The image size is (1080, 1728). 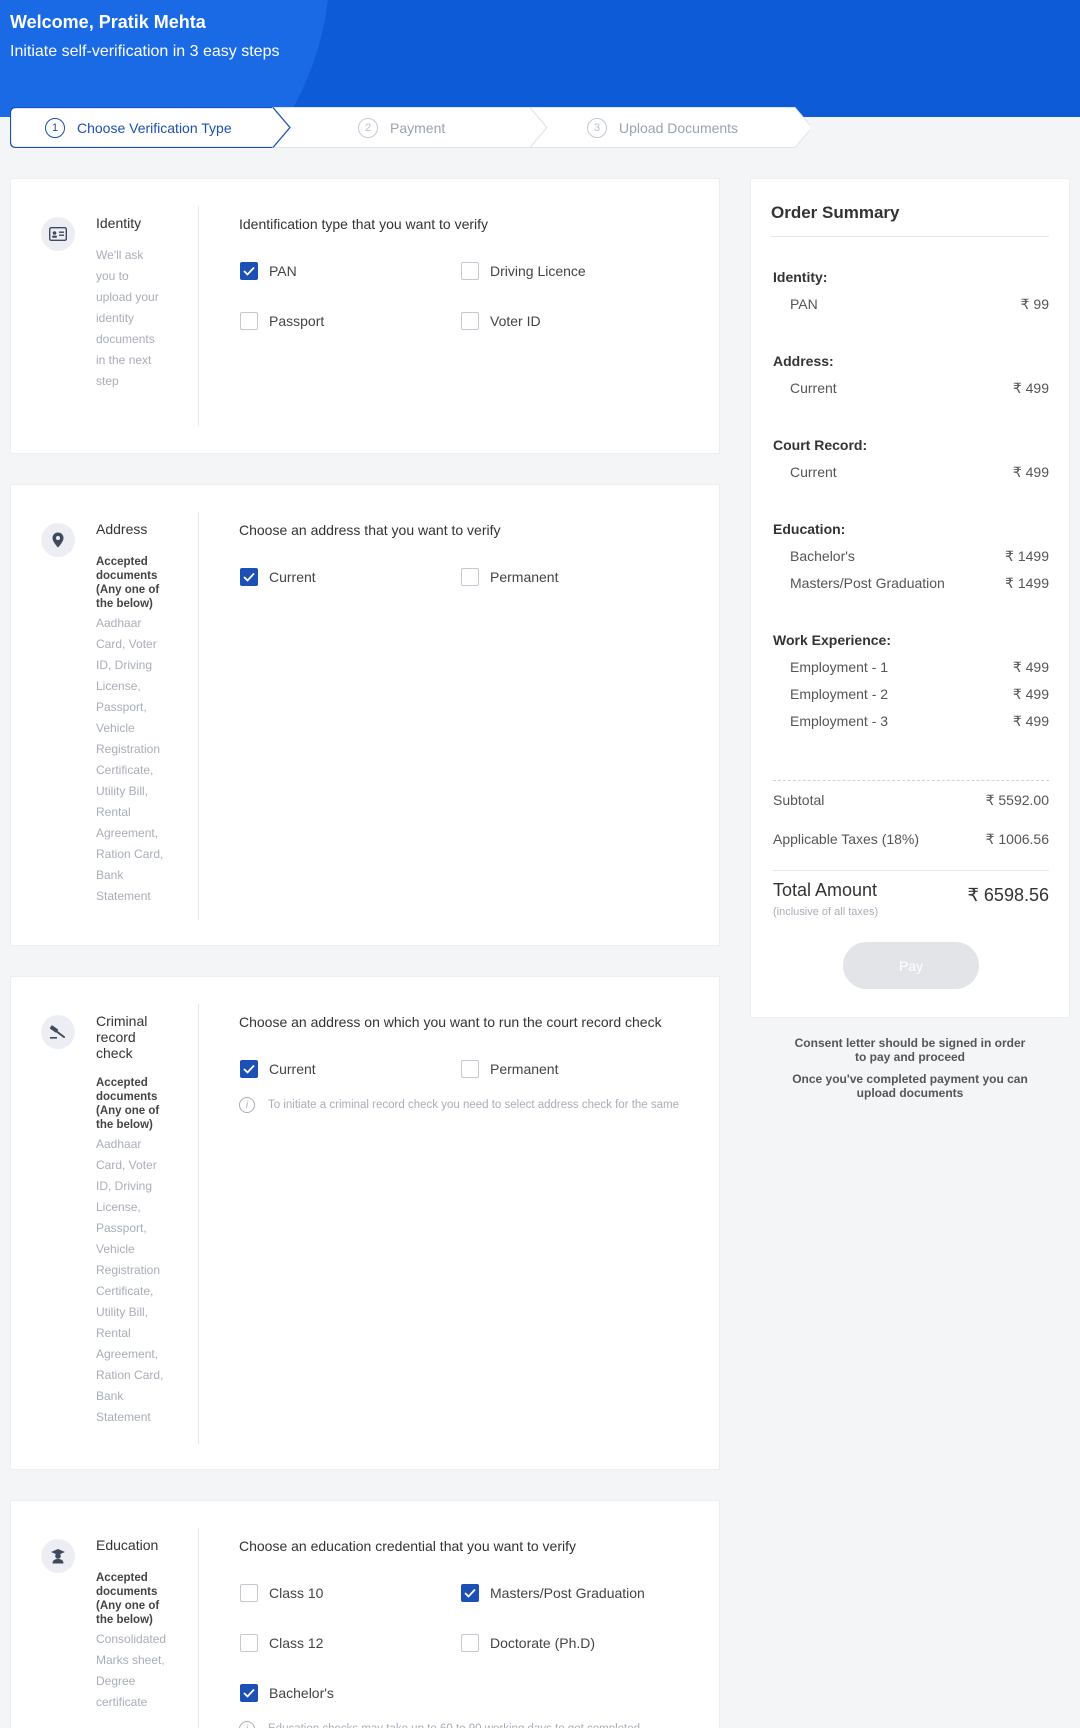 I want to click on education-title: Education, so click(x=127, y=1545).